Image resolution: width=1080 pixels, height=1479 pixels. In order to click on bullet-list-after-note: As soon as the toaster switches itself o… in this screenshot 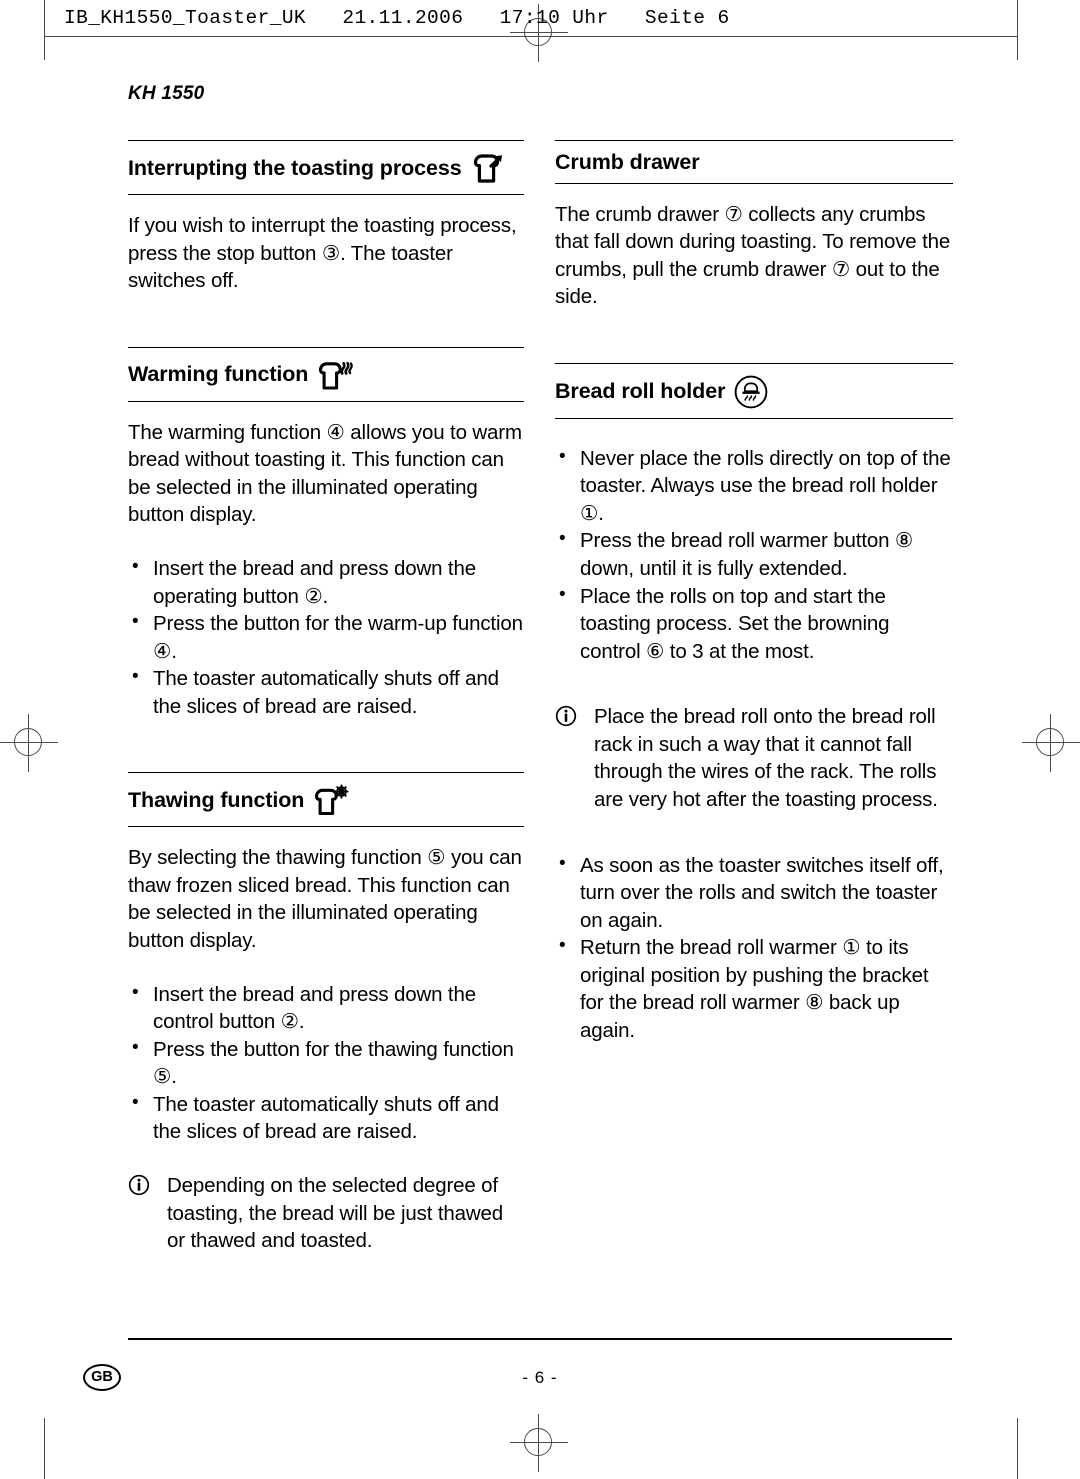, I will do `click(754, 948)`.